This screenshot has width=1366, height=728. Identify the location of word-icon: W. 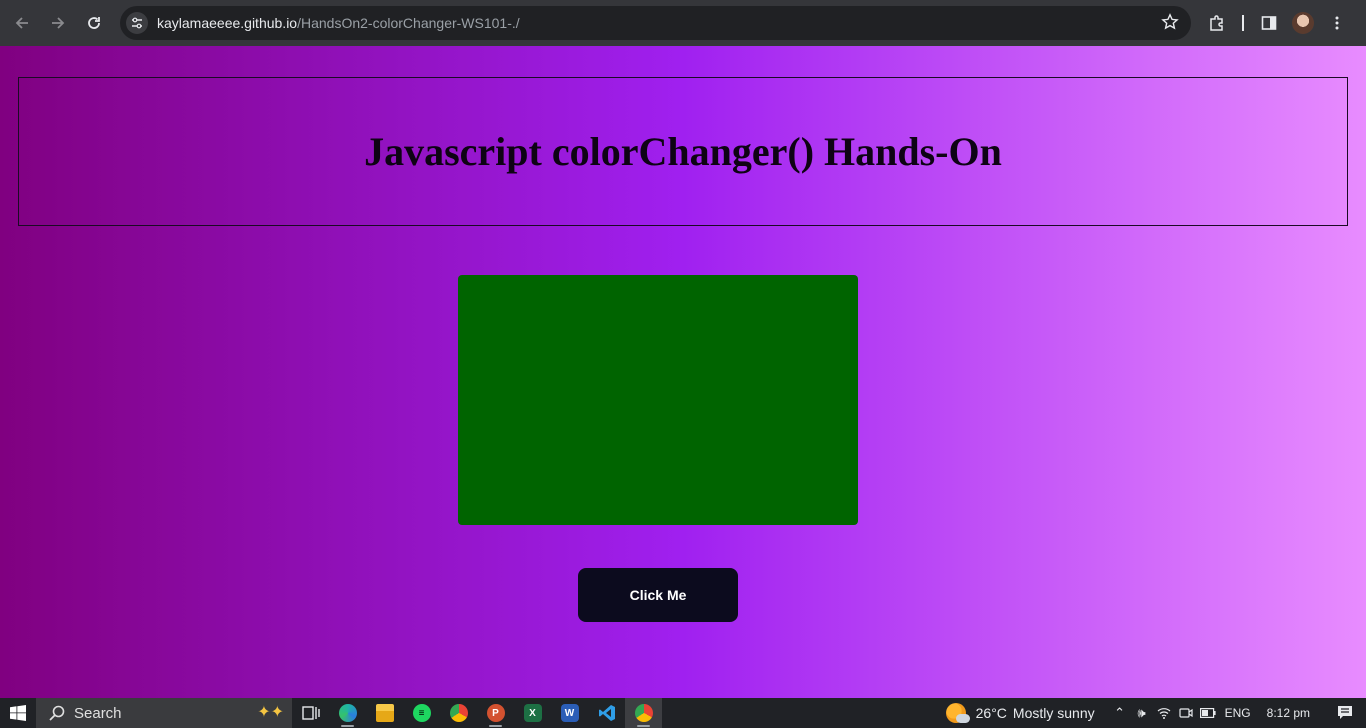
(569, 713).